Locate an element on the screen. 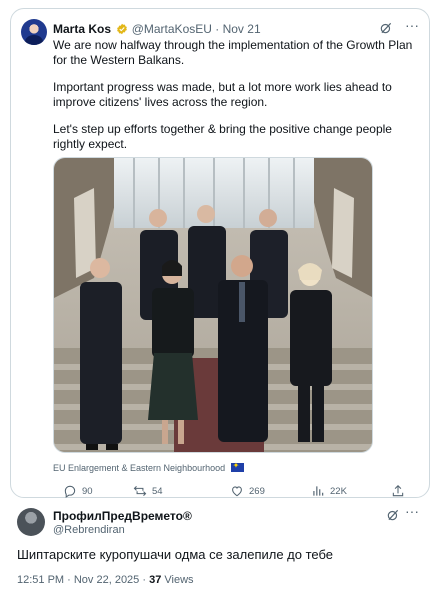 This screenshot has height=600, width=436. like-count: 269 is located at coordinates (257, 491).